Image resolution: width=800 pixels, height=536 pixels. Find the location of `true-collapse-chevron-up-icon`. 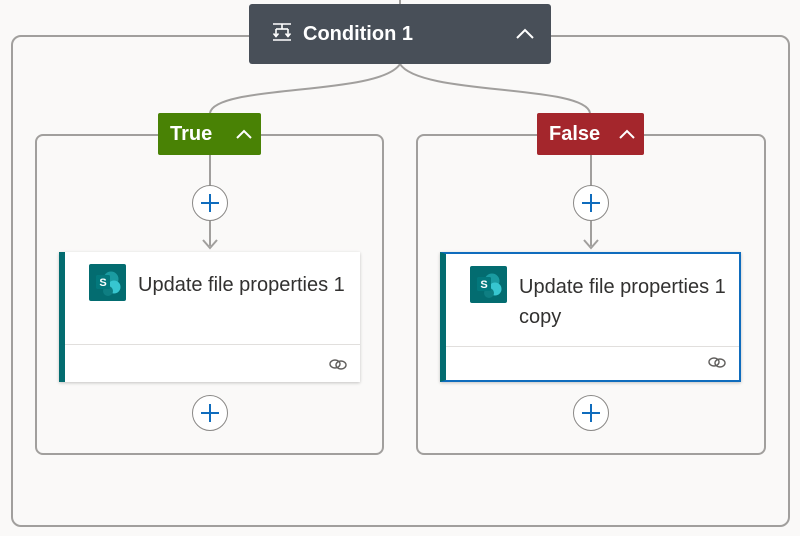

true-collapse-chevron-up-icon is located at coordinates (244, 134).